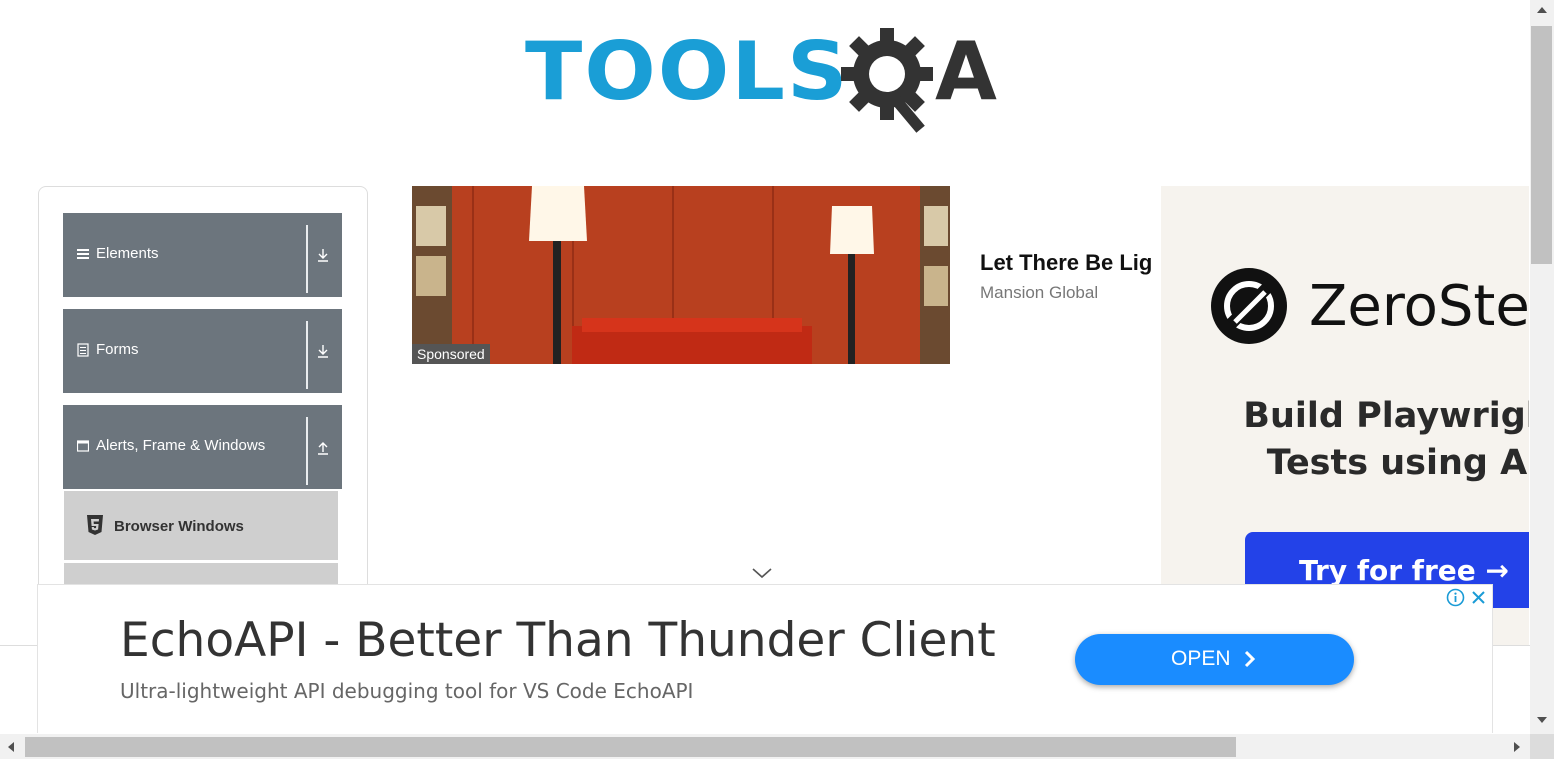 Image resolution: width=1554 pixels, height=759 pixels. I want to click on sponsored-ad-image: Sponsored, so click(681, 275).